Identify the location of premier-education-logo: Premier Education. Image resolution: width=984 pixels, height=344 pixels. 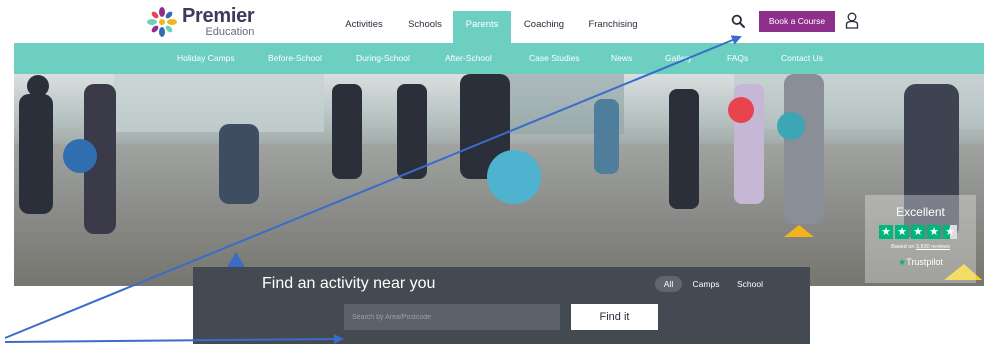
(200, 21).